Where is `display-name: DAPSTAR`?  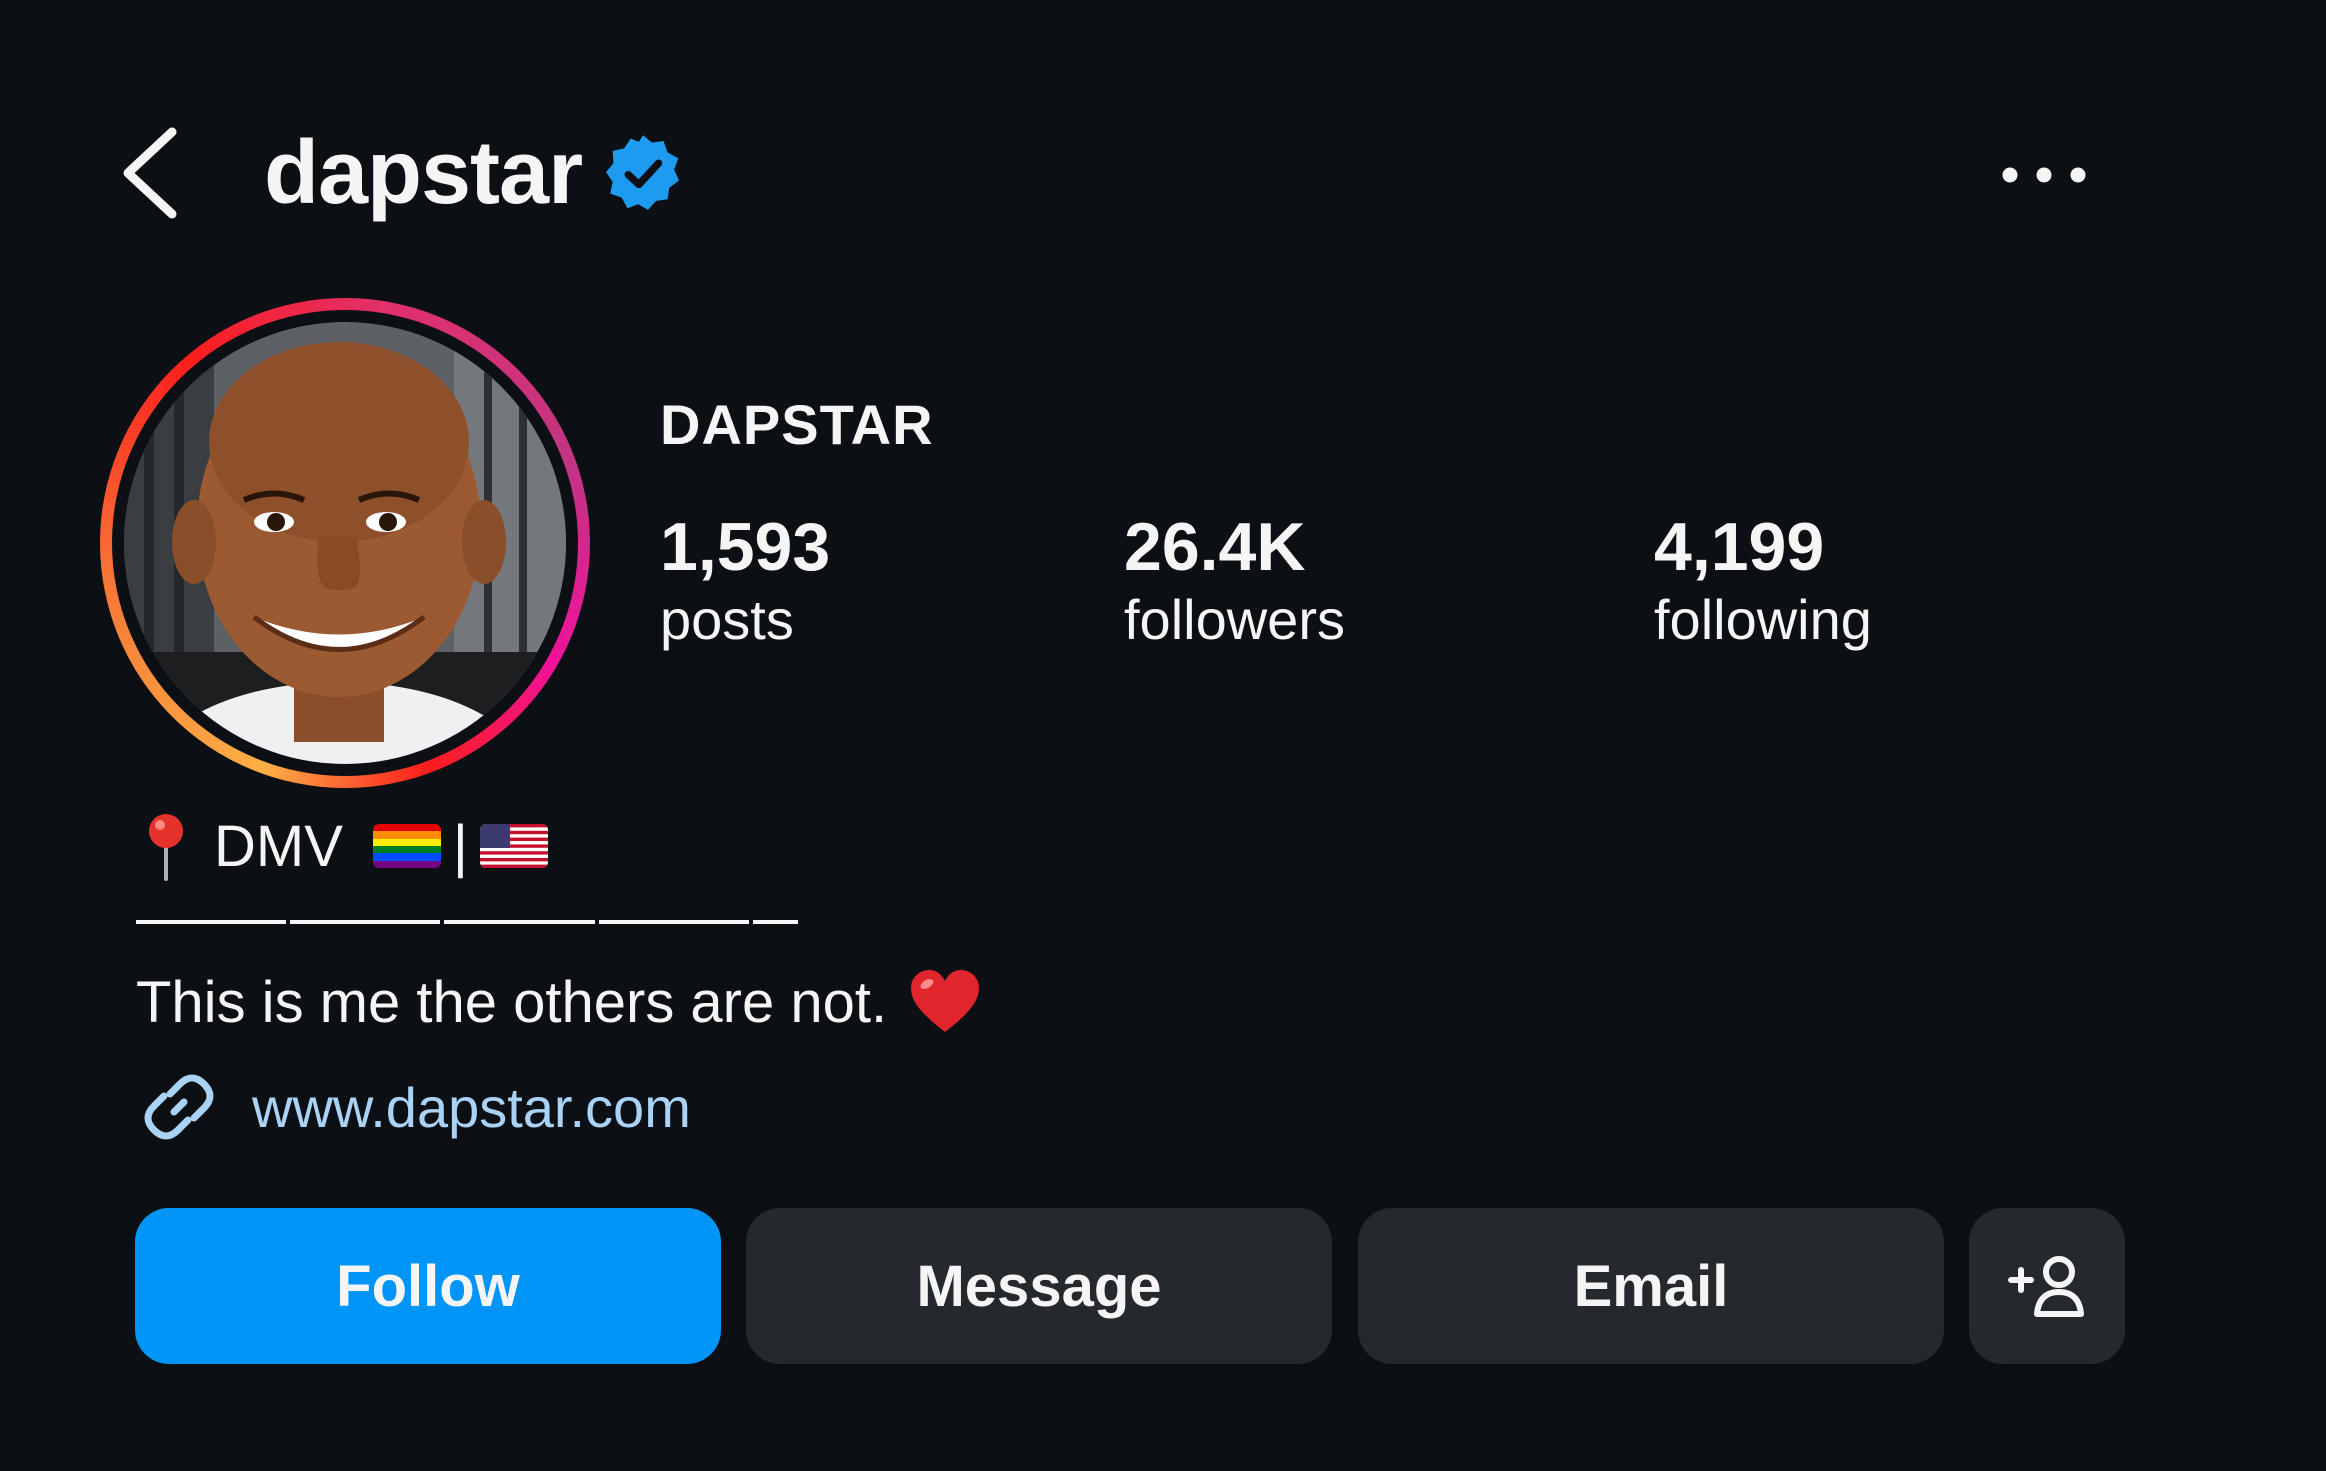 display-name: DAPSTAR is located at coordinates (797, 424).